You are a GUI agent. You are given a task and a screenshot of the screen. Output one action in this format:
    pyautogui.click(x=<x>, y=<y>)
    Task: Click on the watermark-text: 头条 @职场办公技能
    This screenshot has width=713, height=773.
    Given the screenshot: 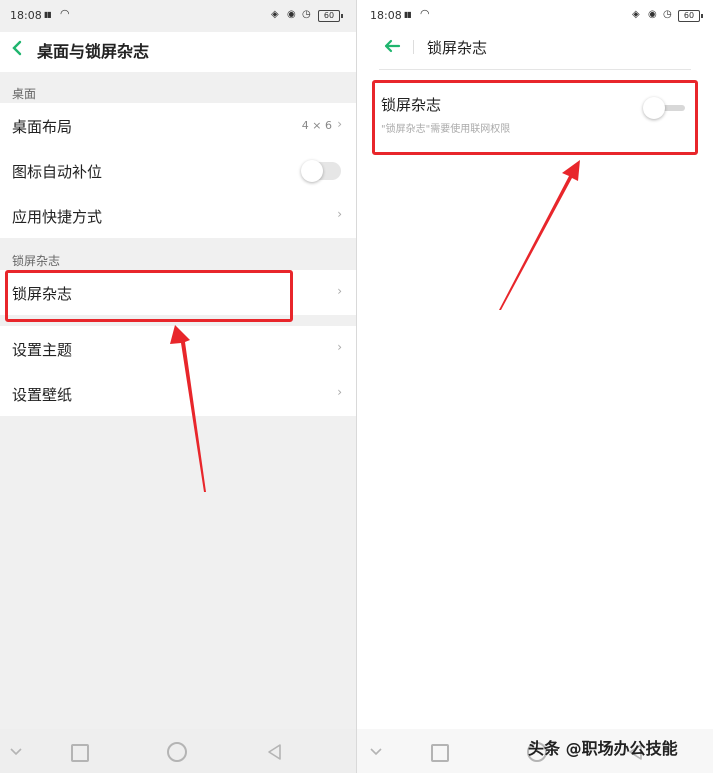 What is the action you would take?
    pyautogui.click(x=603, y=748)
    